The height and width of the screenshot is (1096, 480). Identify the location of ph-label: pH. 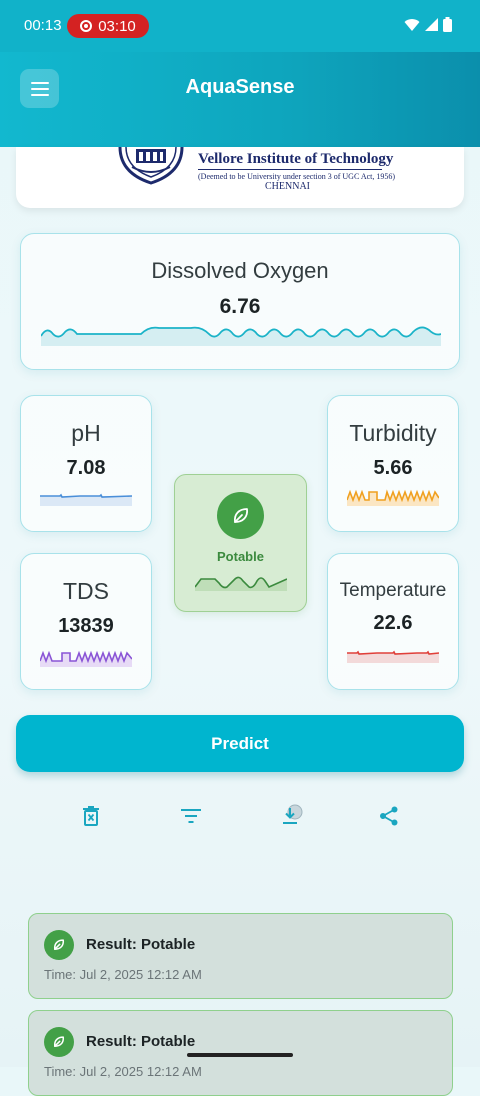
(86, 433).